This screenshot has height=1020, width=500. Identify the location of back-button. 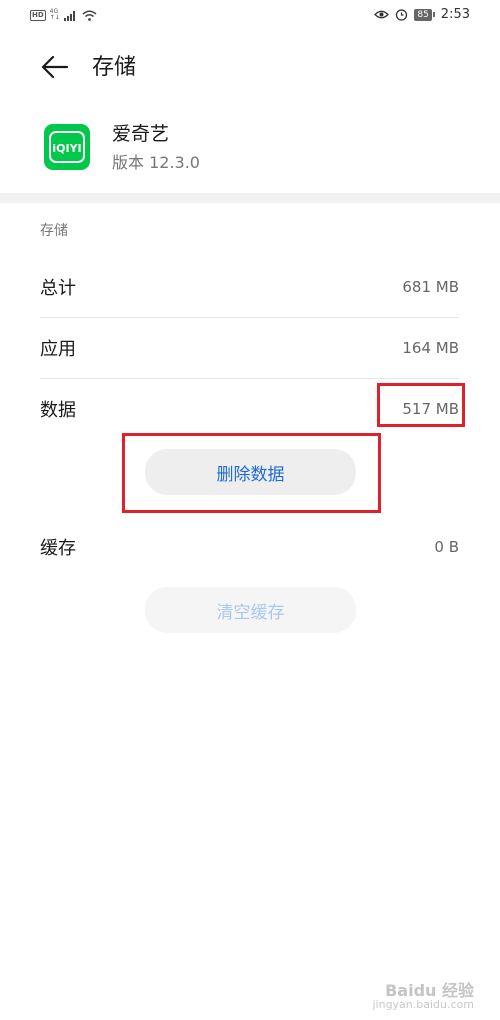
(55, 67).